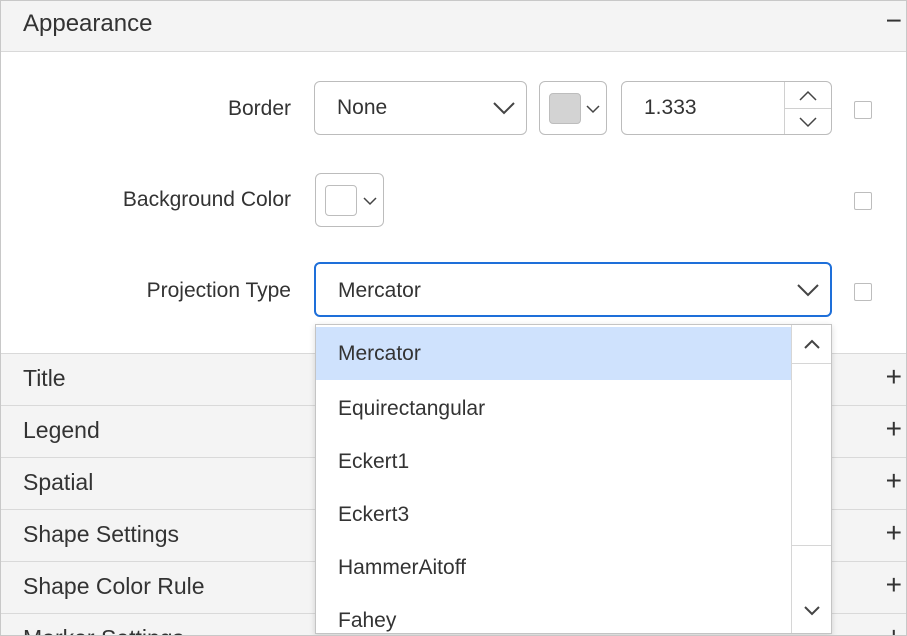 The width and height of the screenshot is (907, 636). What do you see at coordinates (554, 353) in the screenshot?
I see `option-item: Mercator` at bounding box center [554, 353].